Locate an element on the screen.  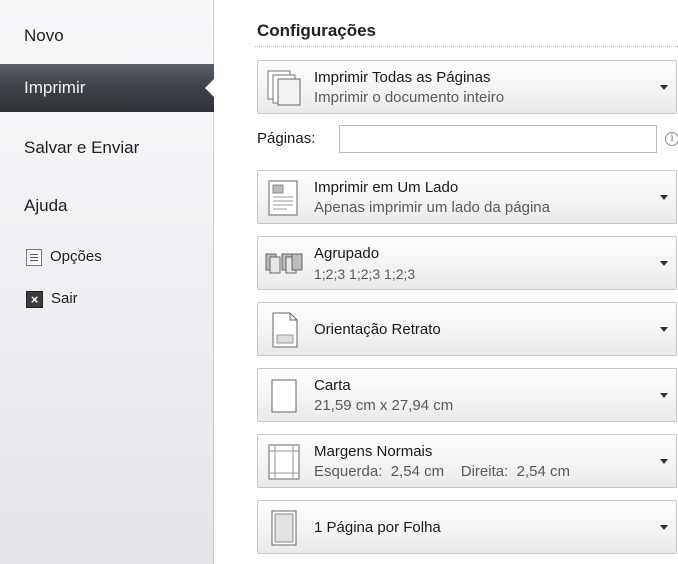
nav-item-label: Imprimir is located at coordinates (55, 87).